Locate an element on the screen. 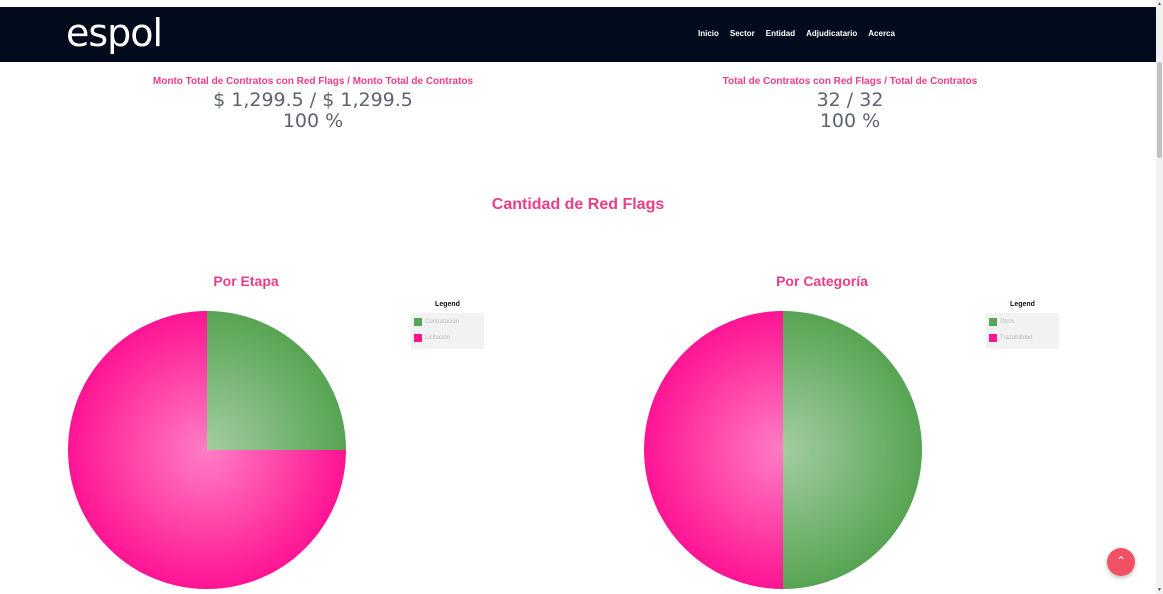 Image resolution: width=1163 pixels, height=594 pixels. nav-link-inicio: Inicio is located at coordinates (708, 33).